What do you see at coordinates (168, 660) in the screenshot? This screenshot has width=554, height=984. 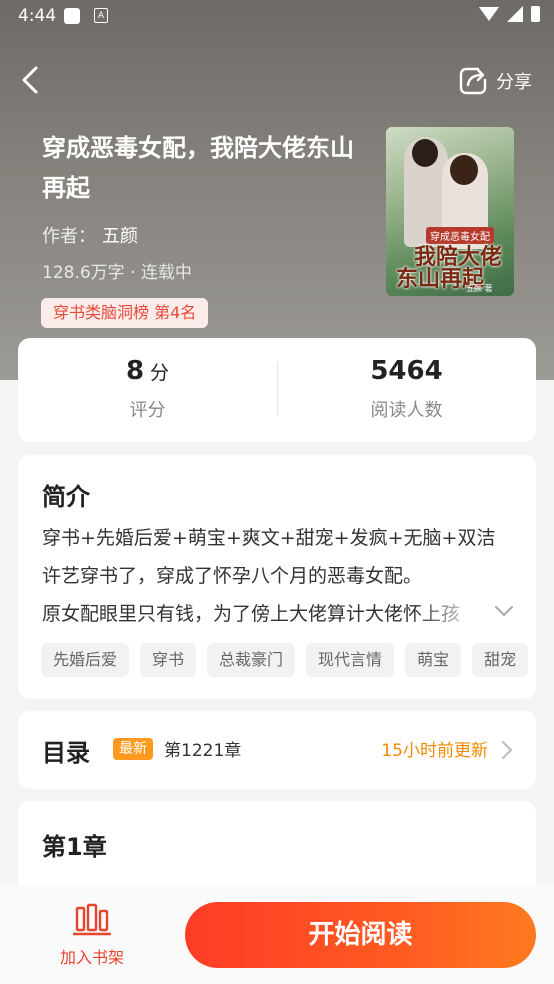 I see `tag-item: 穿书` at bounding box center [168, 660].